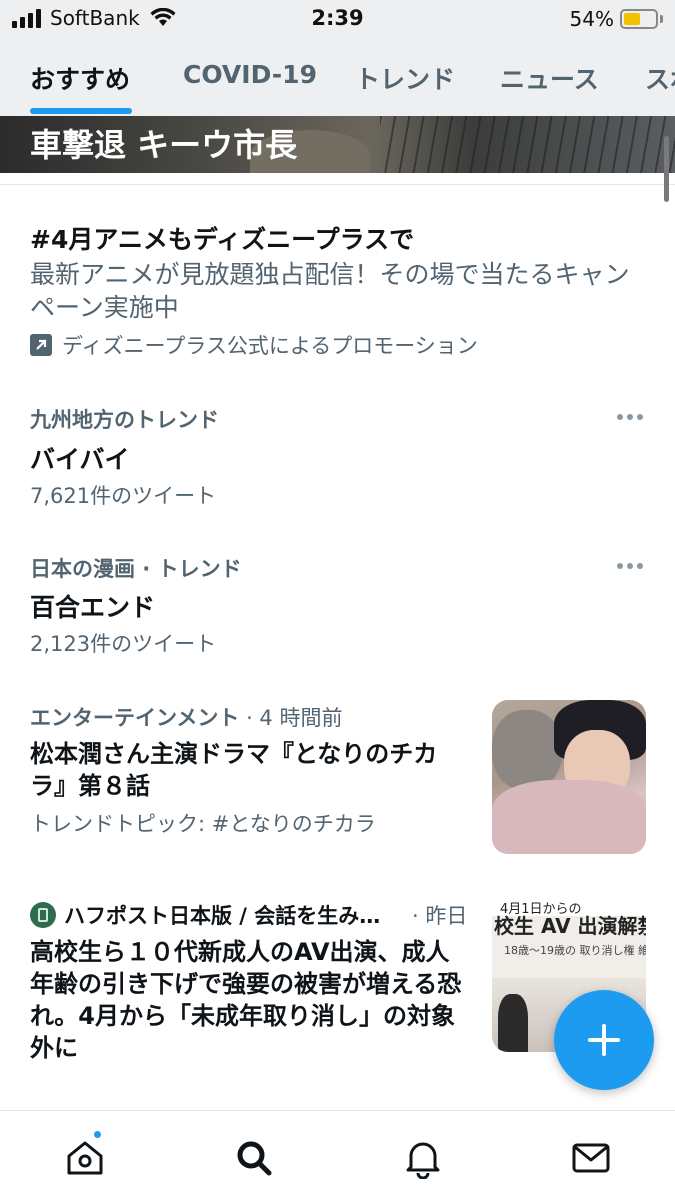  Describe the element at coordinates (81, 111) in the screenshot. I see `active-tab-indicator` at that location.